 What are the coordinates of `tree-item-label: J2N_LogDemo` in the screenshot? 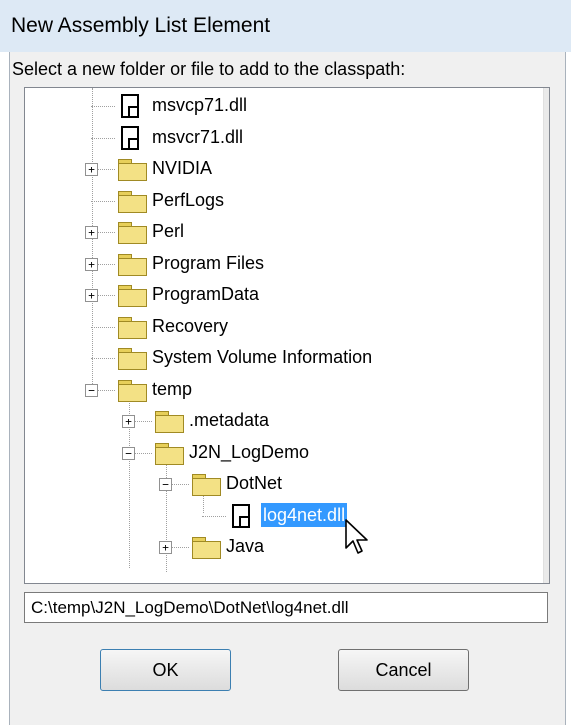 It's located at (249, 451).